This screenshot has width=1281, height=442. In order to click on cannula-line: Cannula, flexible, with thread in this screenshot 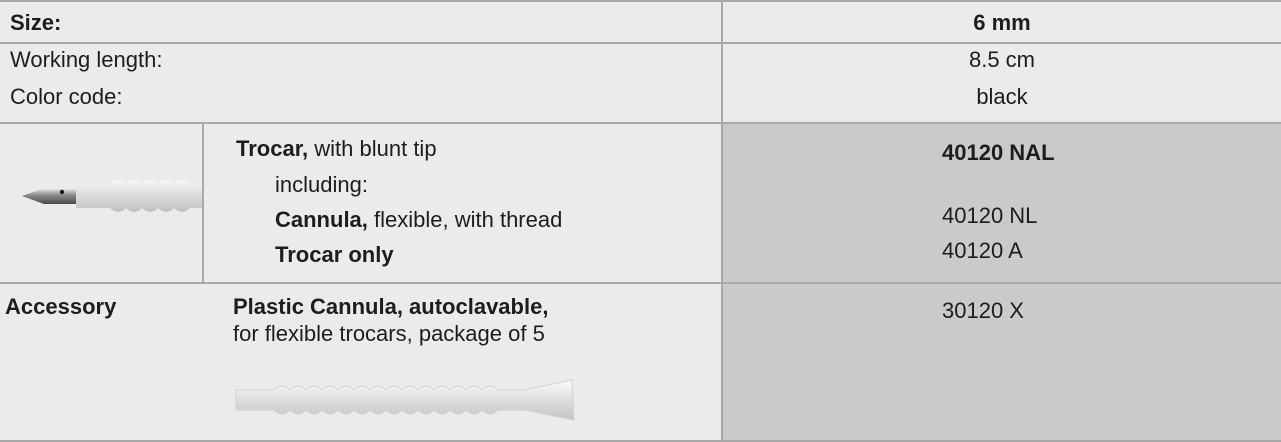, I will do `click(418, 220)`.